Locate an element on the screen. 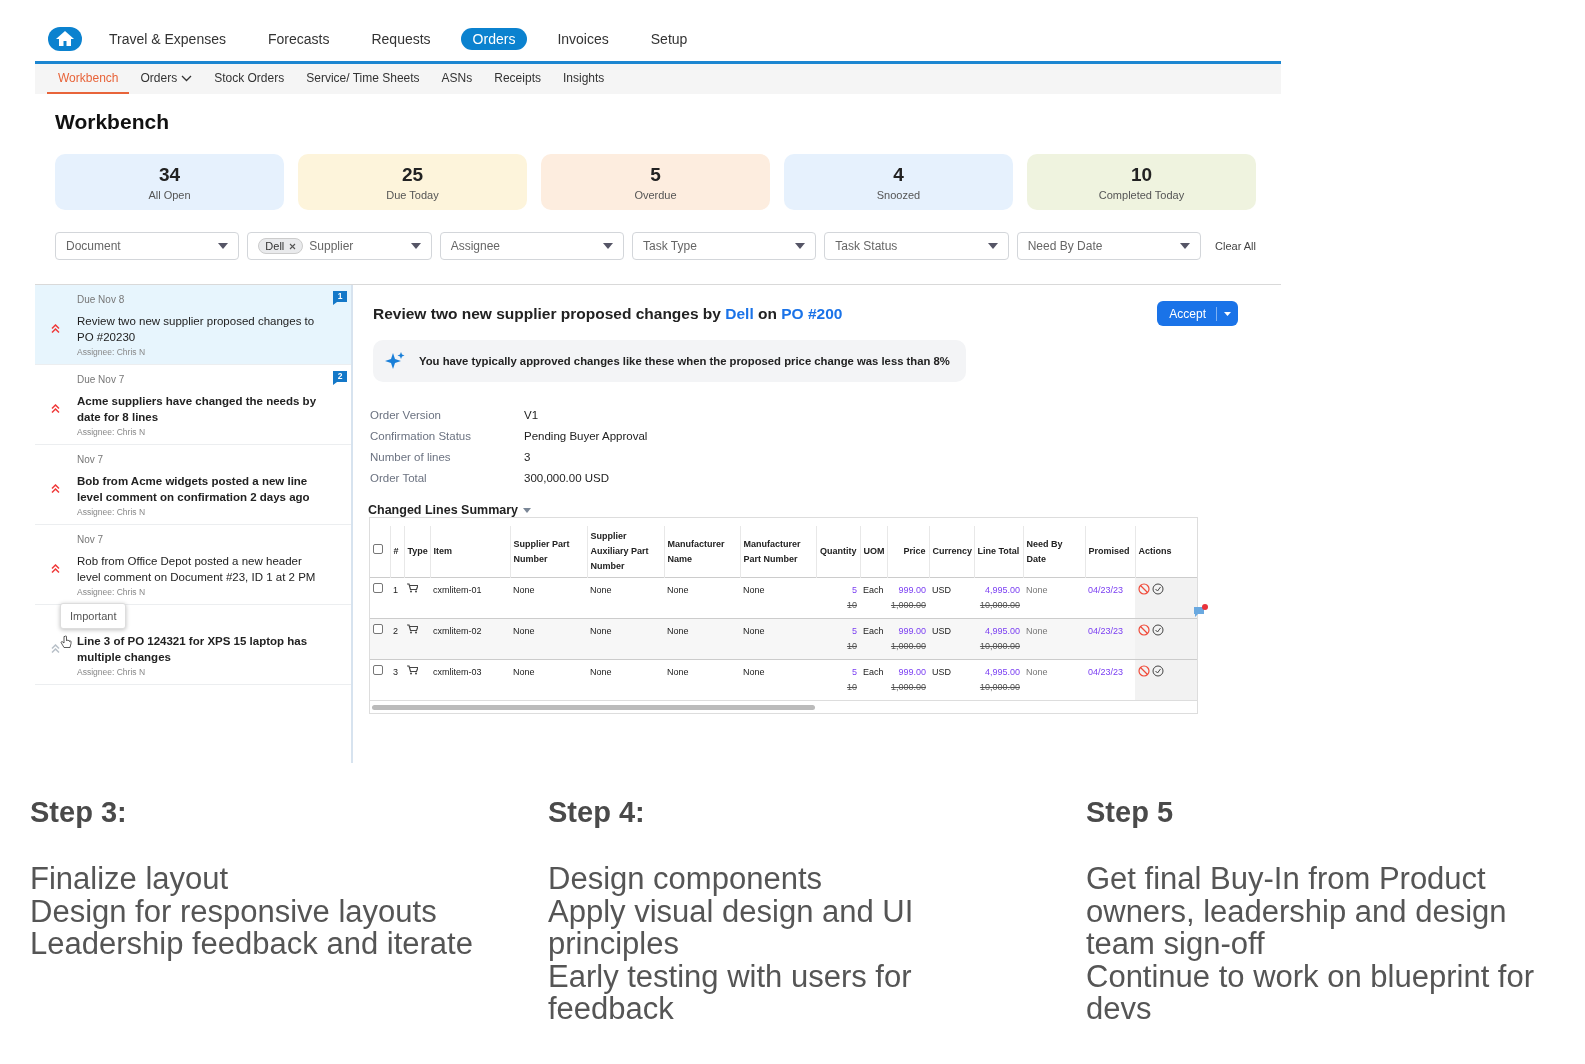 Image resolution: width=1585 pixels, height=1064 pixels. filter-dropdown: Task Status is located at coordinates (916, 246).